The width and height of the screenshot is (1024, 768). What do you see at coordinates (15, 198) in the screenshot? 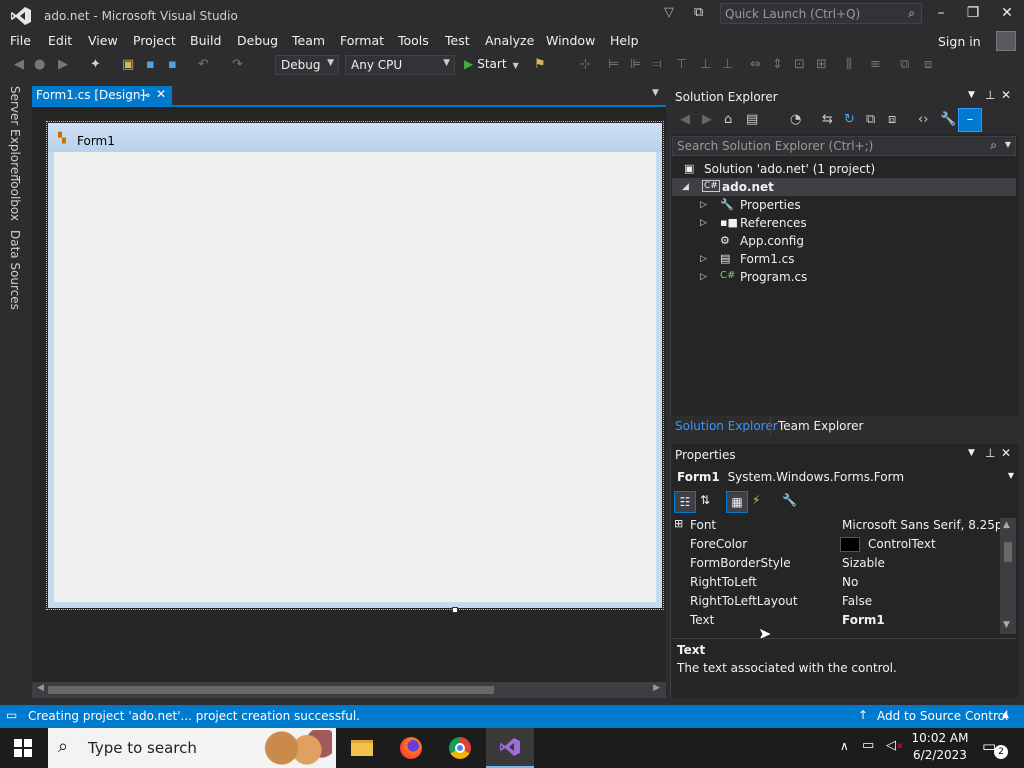
I see `toolbox-tab: Toolbox` at bounding box center [15, 198].